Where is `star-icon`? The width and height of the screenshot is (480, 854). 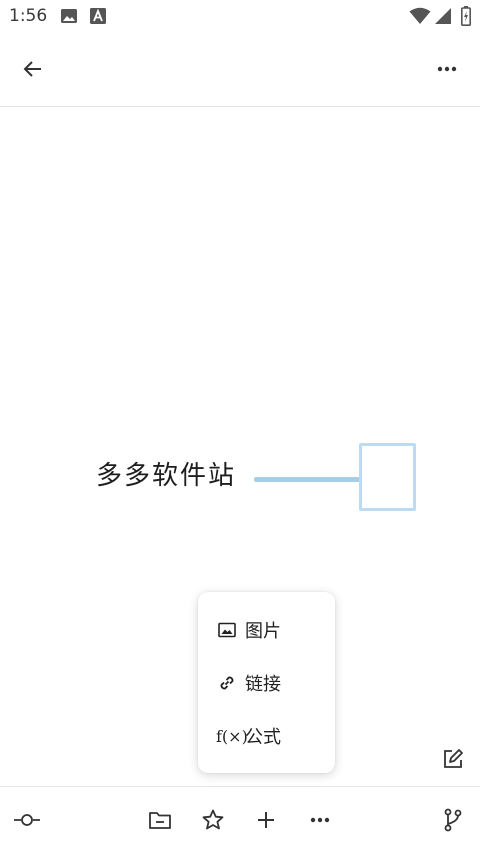 star-icon is located at coordinates (213, 820).